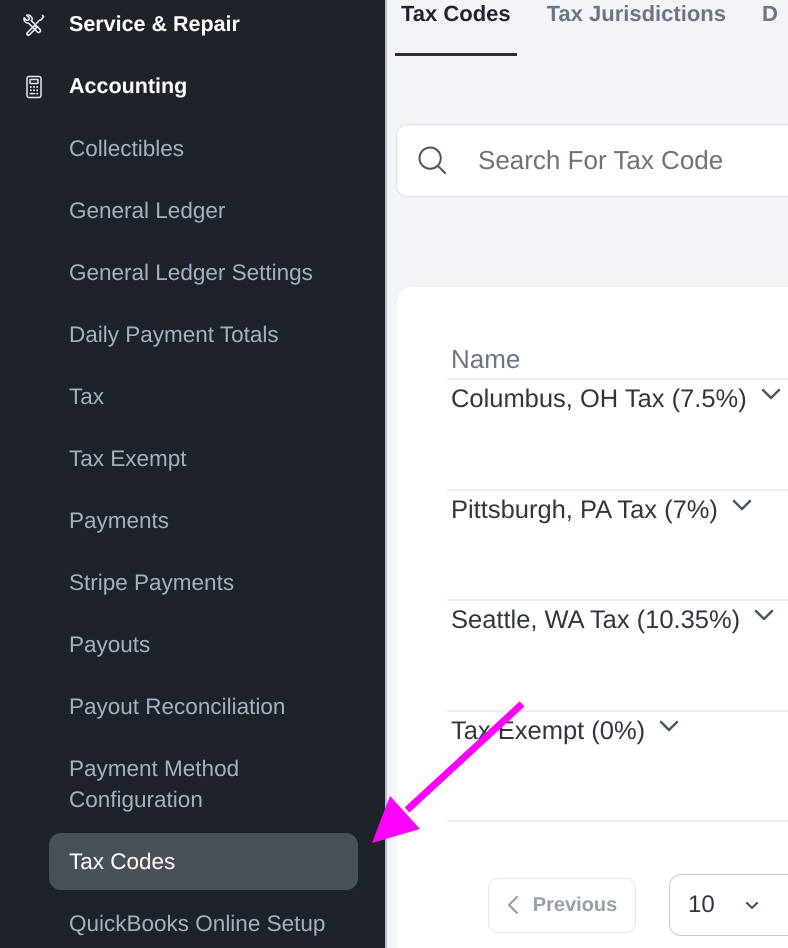 The image size is (788, 948). Describe the element at coordinates (203, 210) in the screenshot. I see `sidebar-item: General Ledger` at that location.